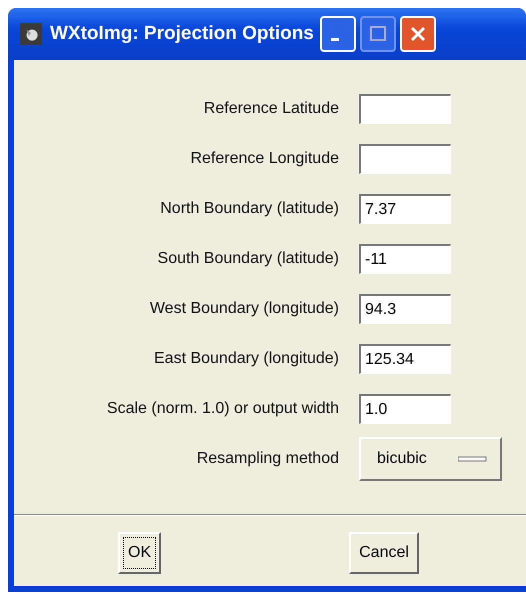 The width and height of the screenshot is (526, 596). I want to click on maximize-button, so click(378, 34).